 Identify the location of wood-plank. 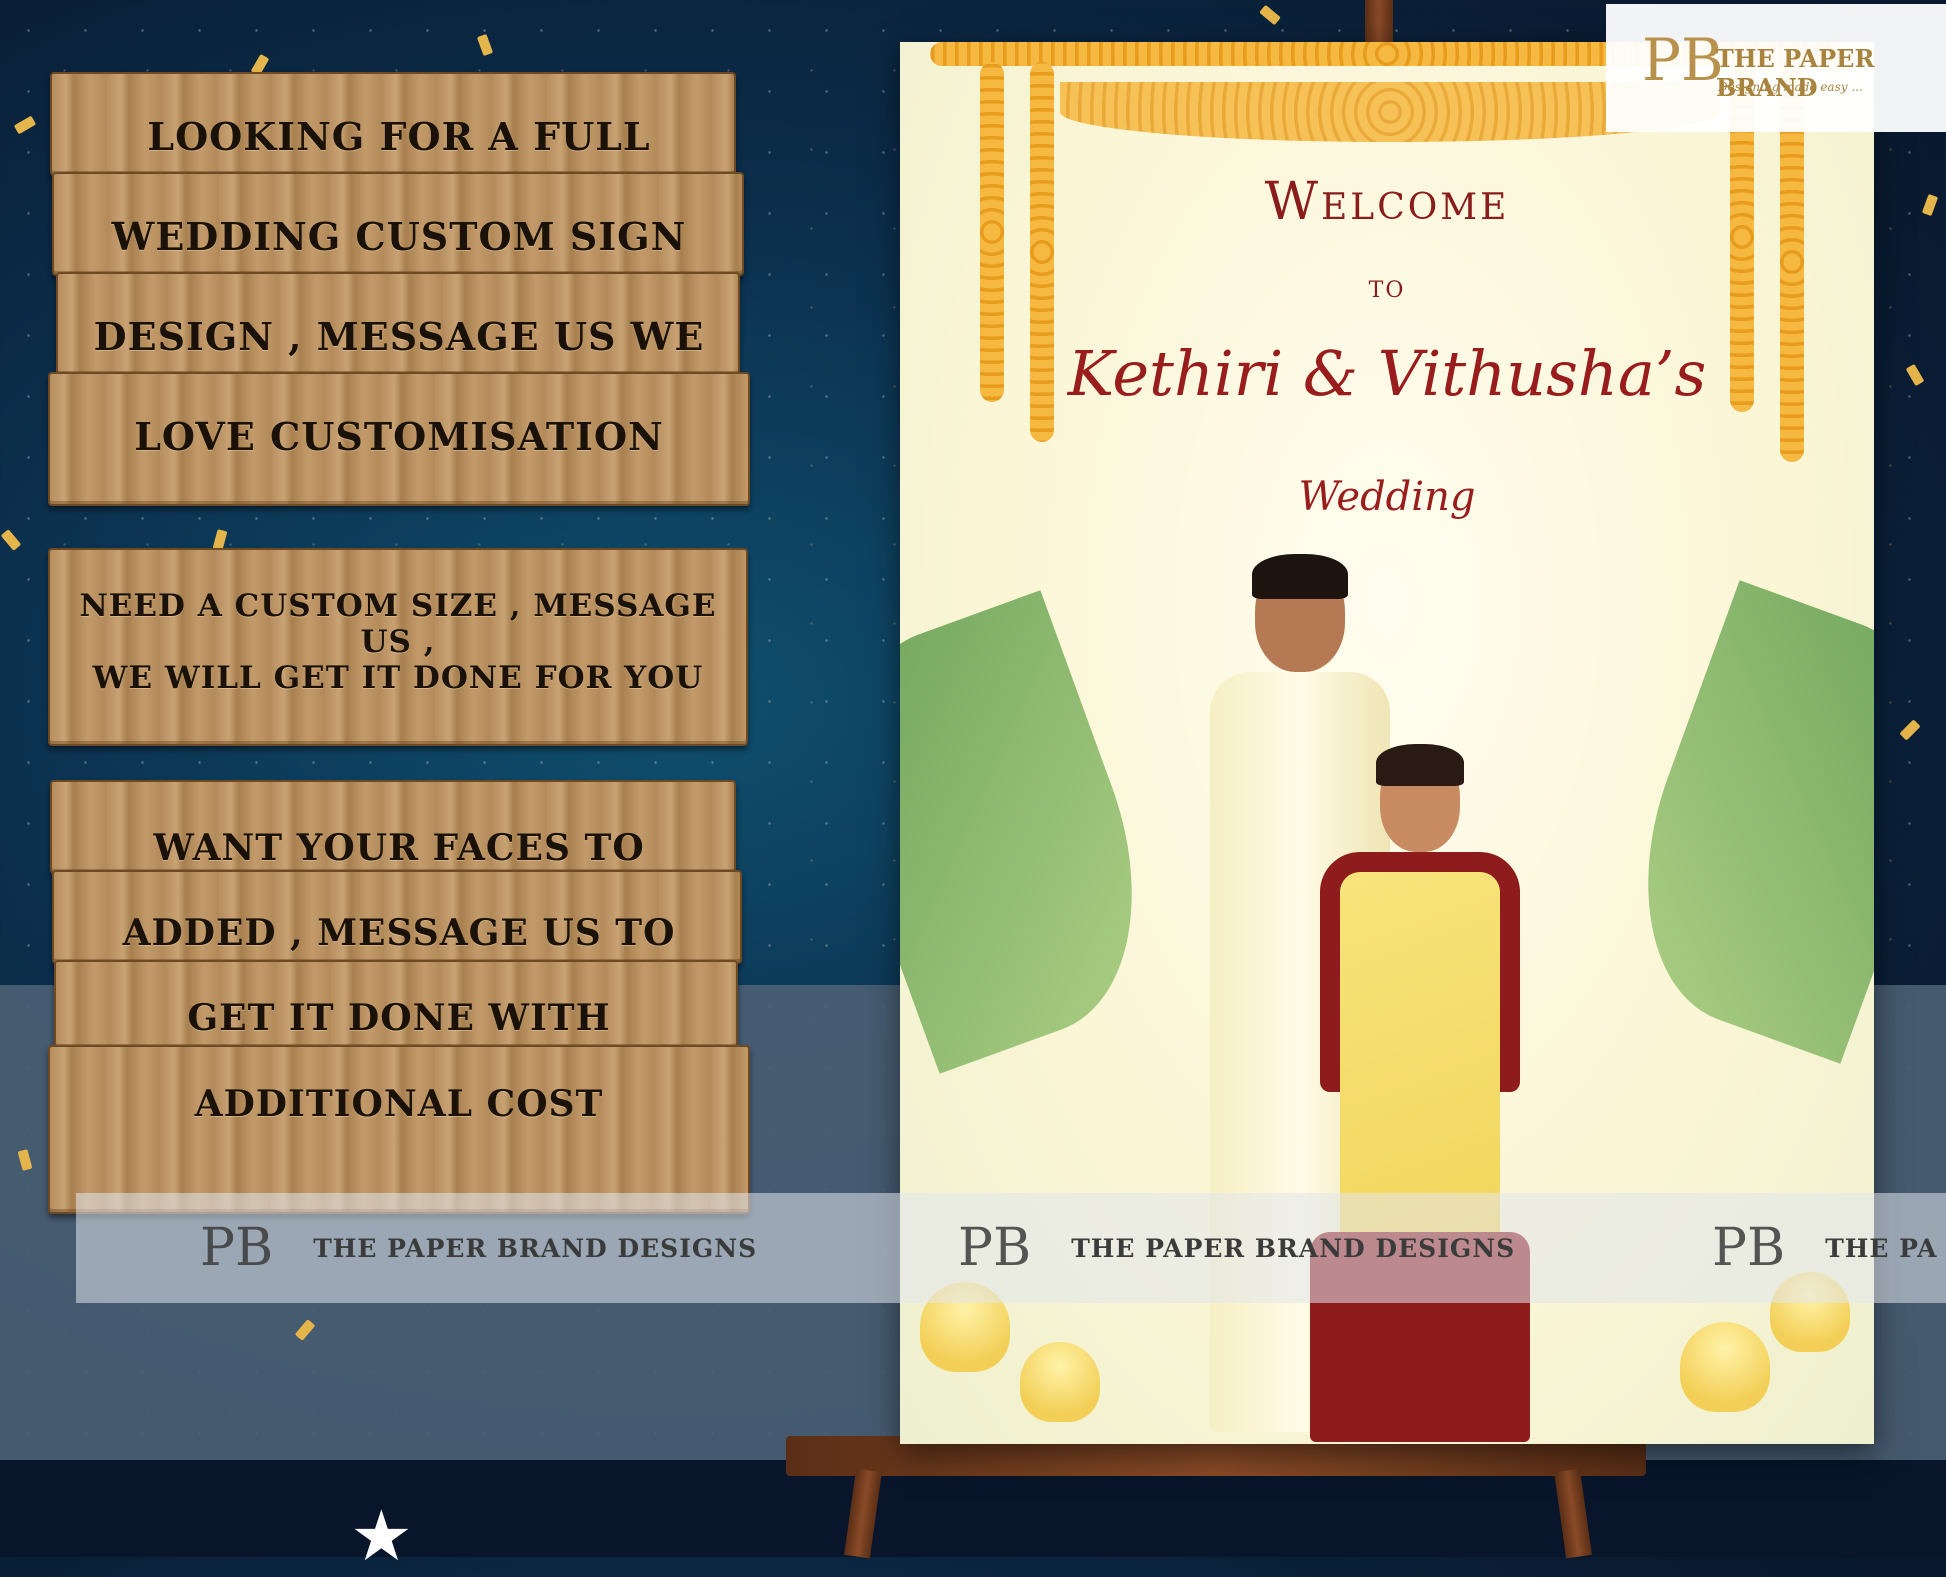
(399, 1129).